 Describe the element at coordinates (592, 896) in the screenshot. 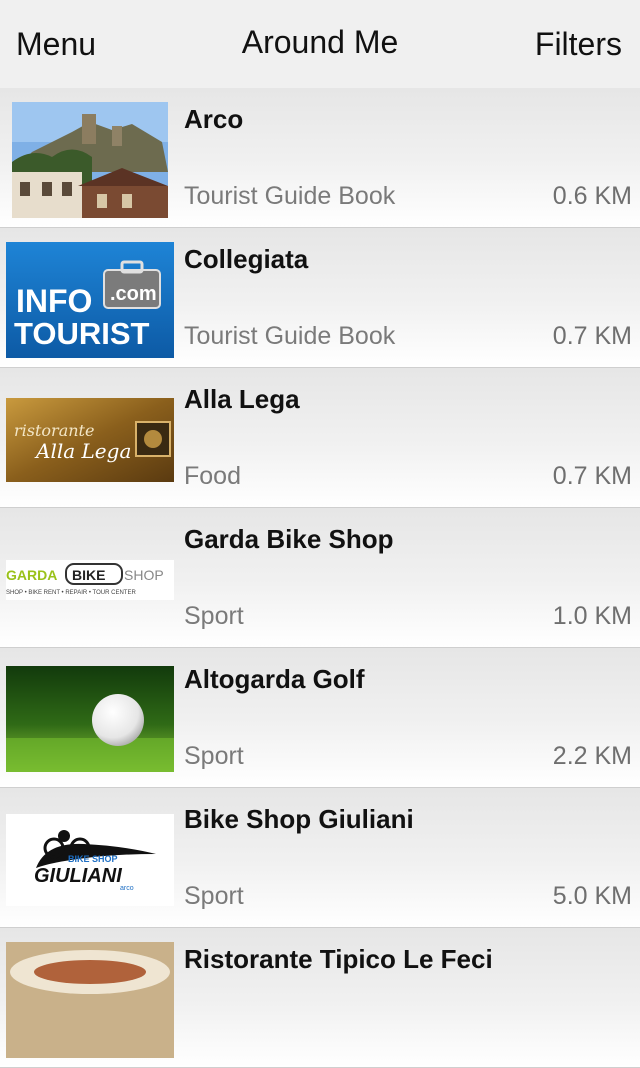

I see `item-distance: 5.0 KM` at that location.